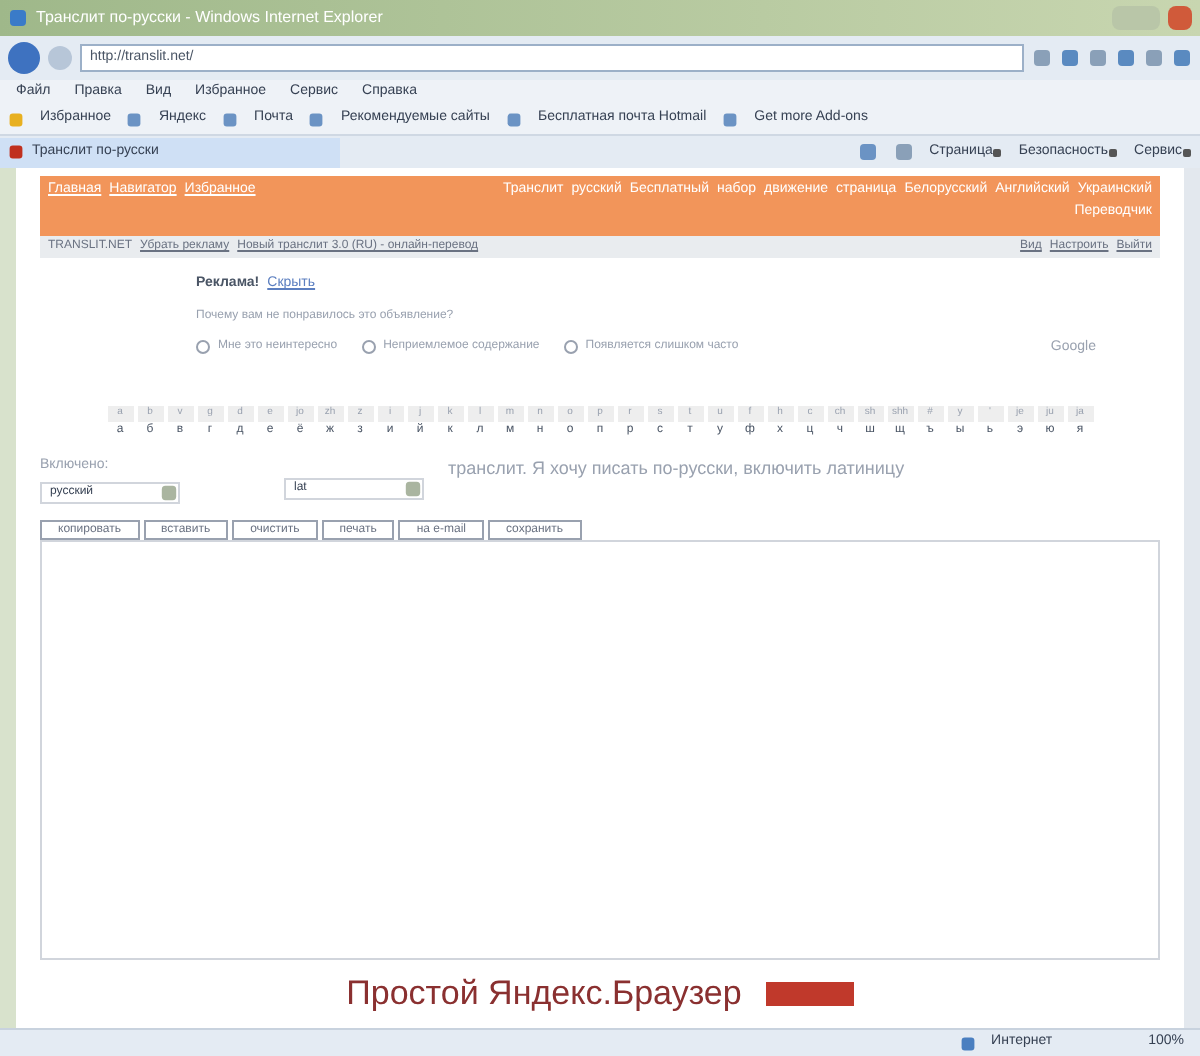  What do you see at coordinates (210, 18) in the screenshot?
I see `window-title: Транслит по-русски - Windows Internet Explorer` at bounding box center [210, 18].